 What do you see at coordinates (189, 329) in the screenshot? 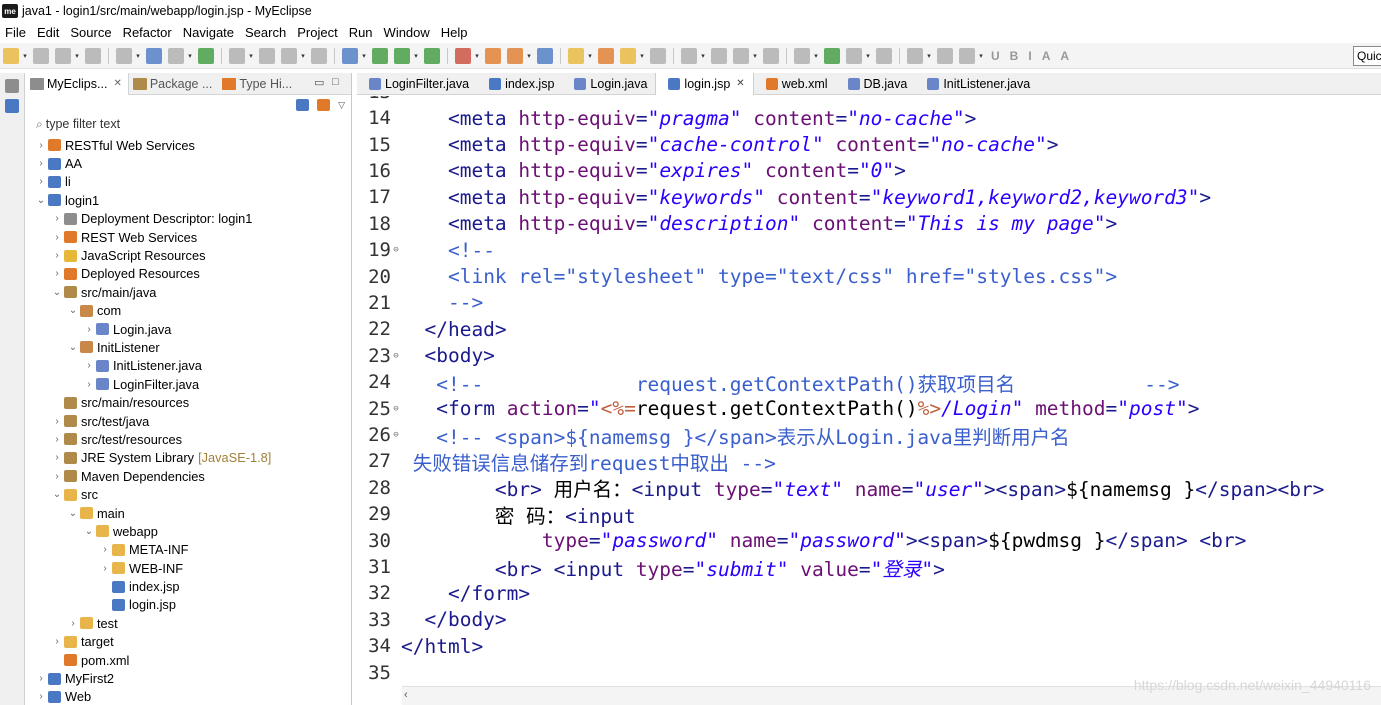
I see `tree-item: › Login.java` at bounding box center [189, 329].